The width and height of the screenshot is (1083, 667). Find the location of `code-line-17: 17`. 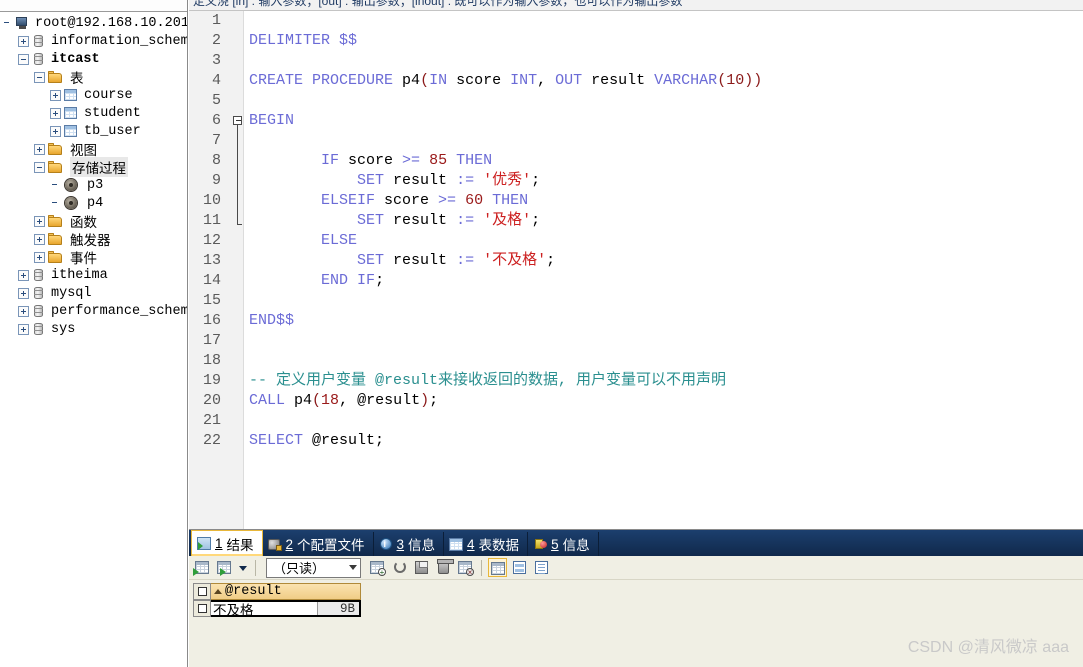

code-line-17: 17 is located at coordinates (636, 341).